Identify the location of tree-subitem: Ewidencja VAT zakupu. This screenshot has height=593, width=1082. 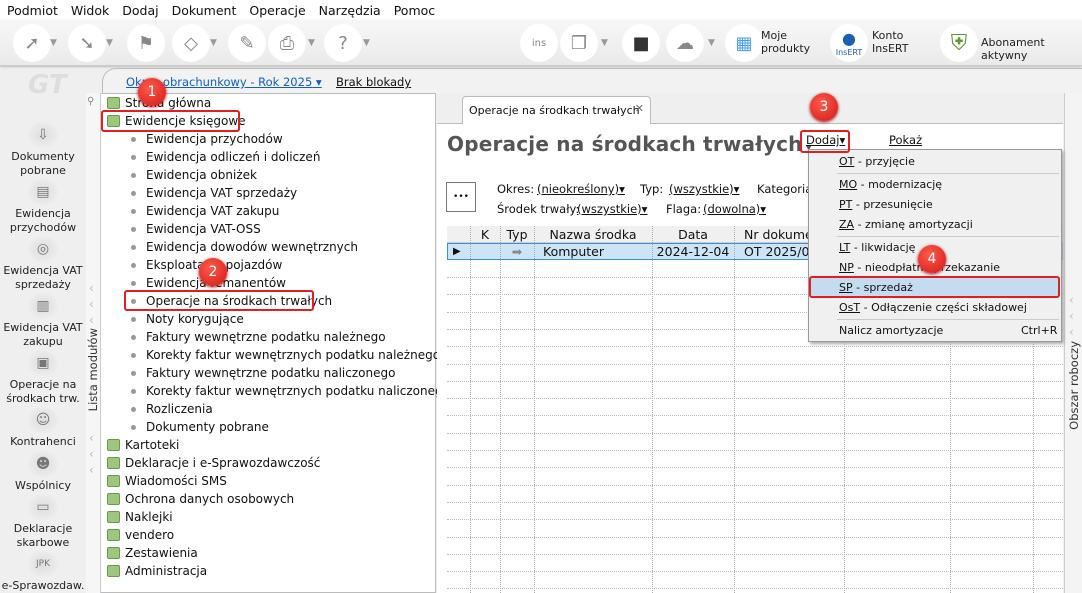
(205, 211).